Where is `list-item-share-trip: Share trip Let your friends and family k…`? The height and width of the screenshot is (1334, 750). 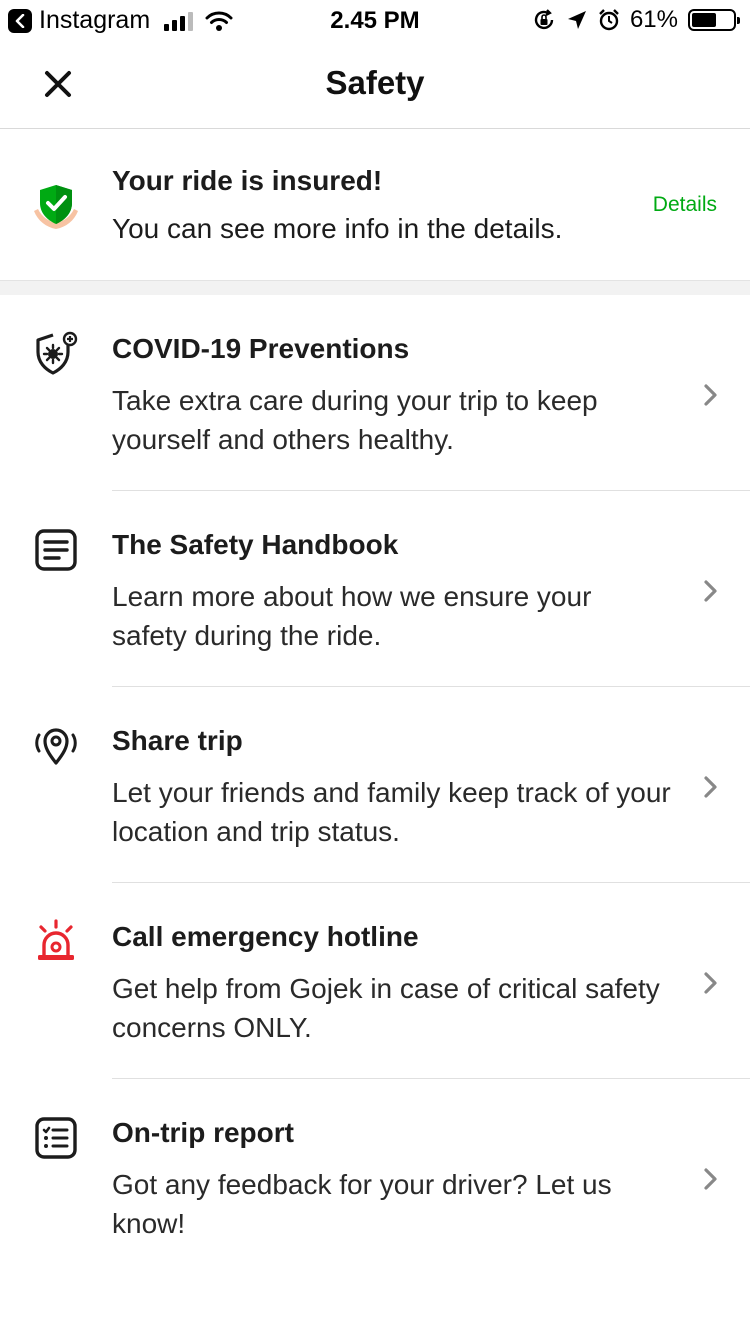 list-item-share-trip: Share trip Let your friends and family k… is located at coordinates (375, 785).